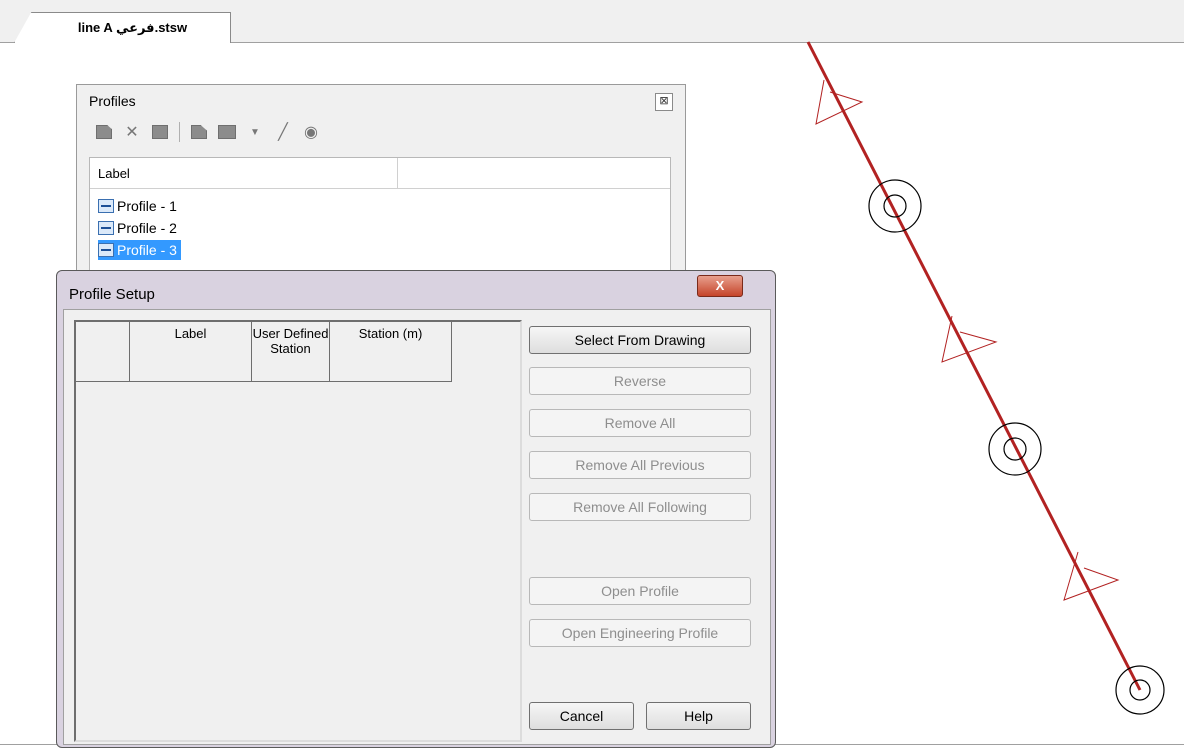 This screenshot has width=1184, height=749. I want to click on profile-dropdown-icon, so click(227, 132).